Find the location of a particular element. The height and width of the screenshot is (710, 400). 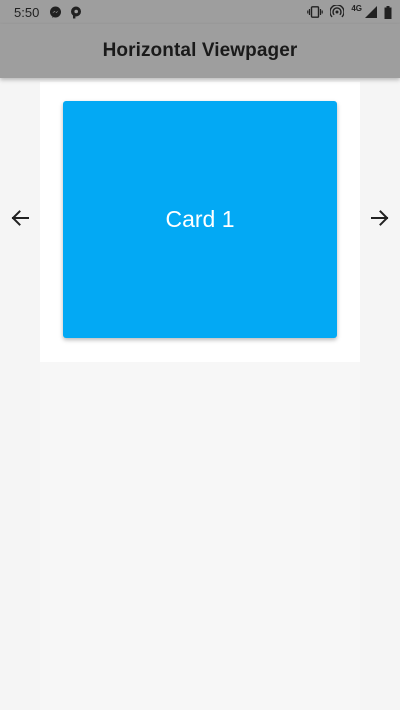

status-bar: 5:50 4G is located at coordinates (200, 12).